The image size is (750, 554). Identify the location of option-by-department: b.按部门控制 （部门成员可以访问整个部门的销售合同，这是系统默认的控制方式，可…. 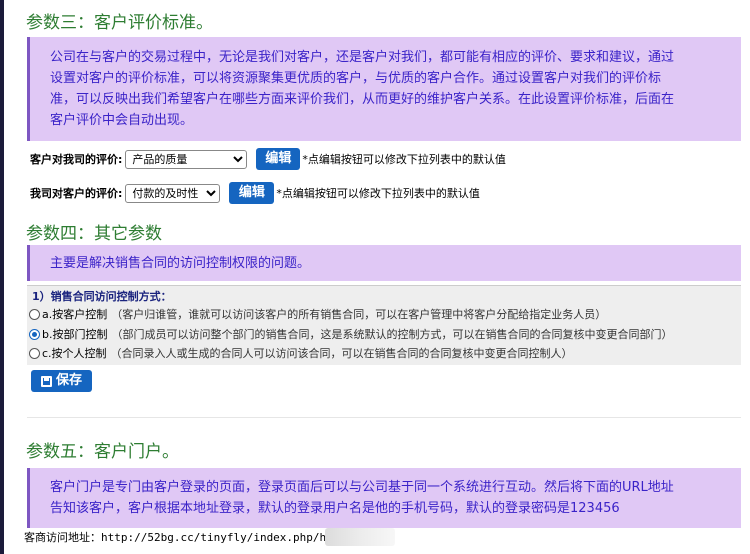
(350, 334).